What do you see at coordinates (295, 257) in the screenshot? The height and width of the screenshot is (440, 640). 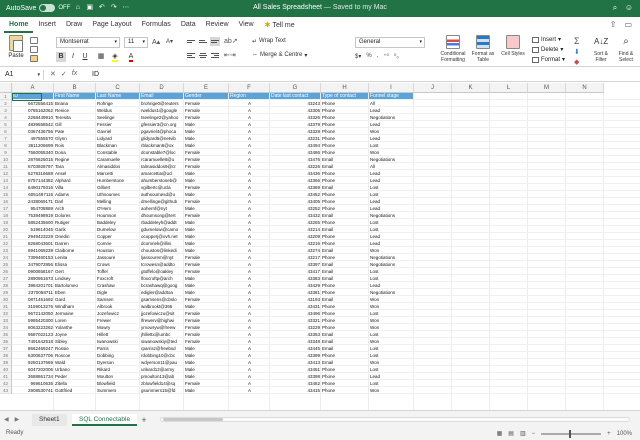 I see `table-cell: 43217` at bounding box center [295, 257].